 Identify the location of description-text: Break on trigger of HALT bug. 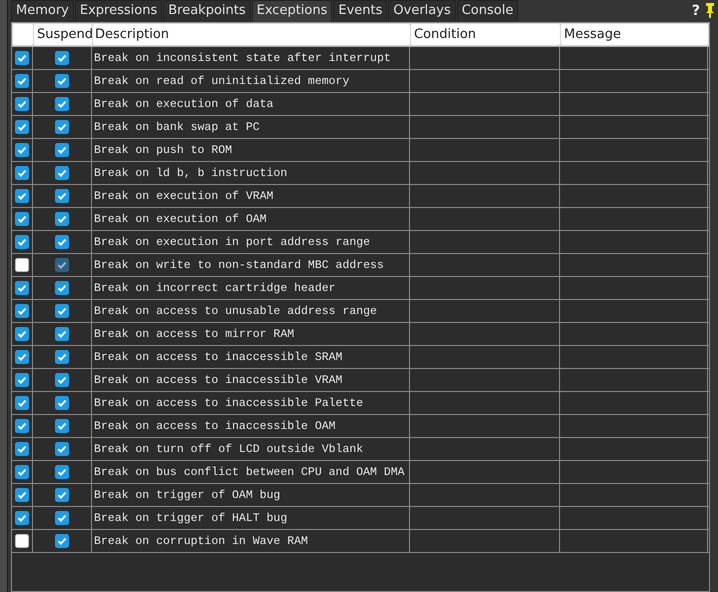
(191, 518).